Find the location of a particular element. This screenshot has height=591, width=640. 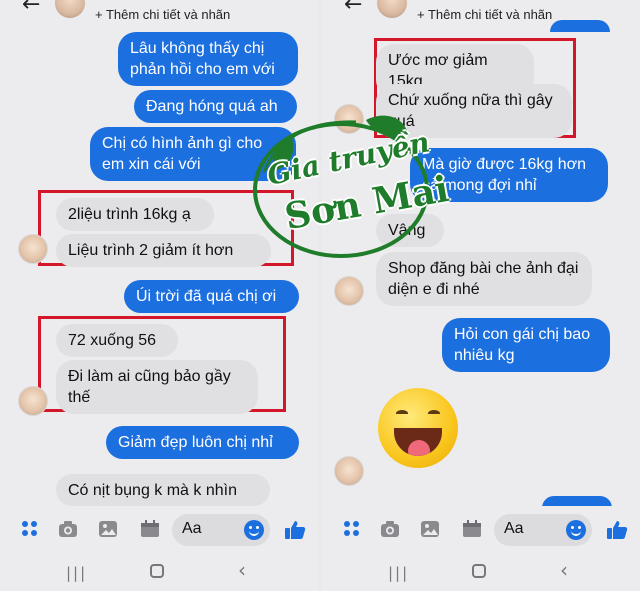

message-bubble: Vâng is located at coordinates (410, 230).